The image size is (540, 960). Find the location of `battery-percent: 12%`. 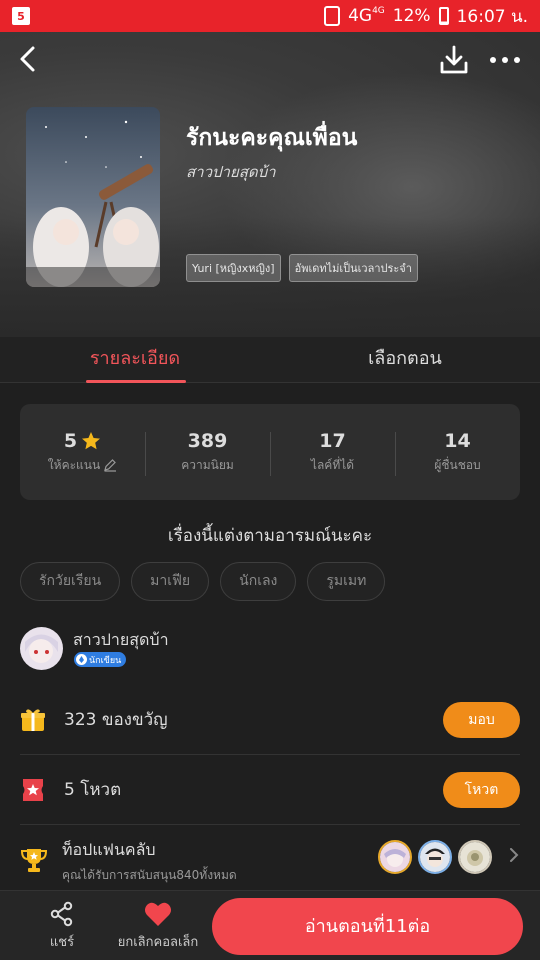

battery-percent: 12% is located at coordinates (411, 16).